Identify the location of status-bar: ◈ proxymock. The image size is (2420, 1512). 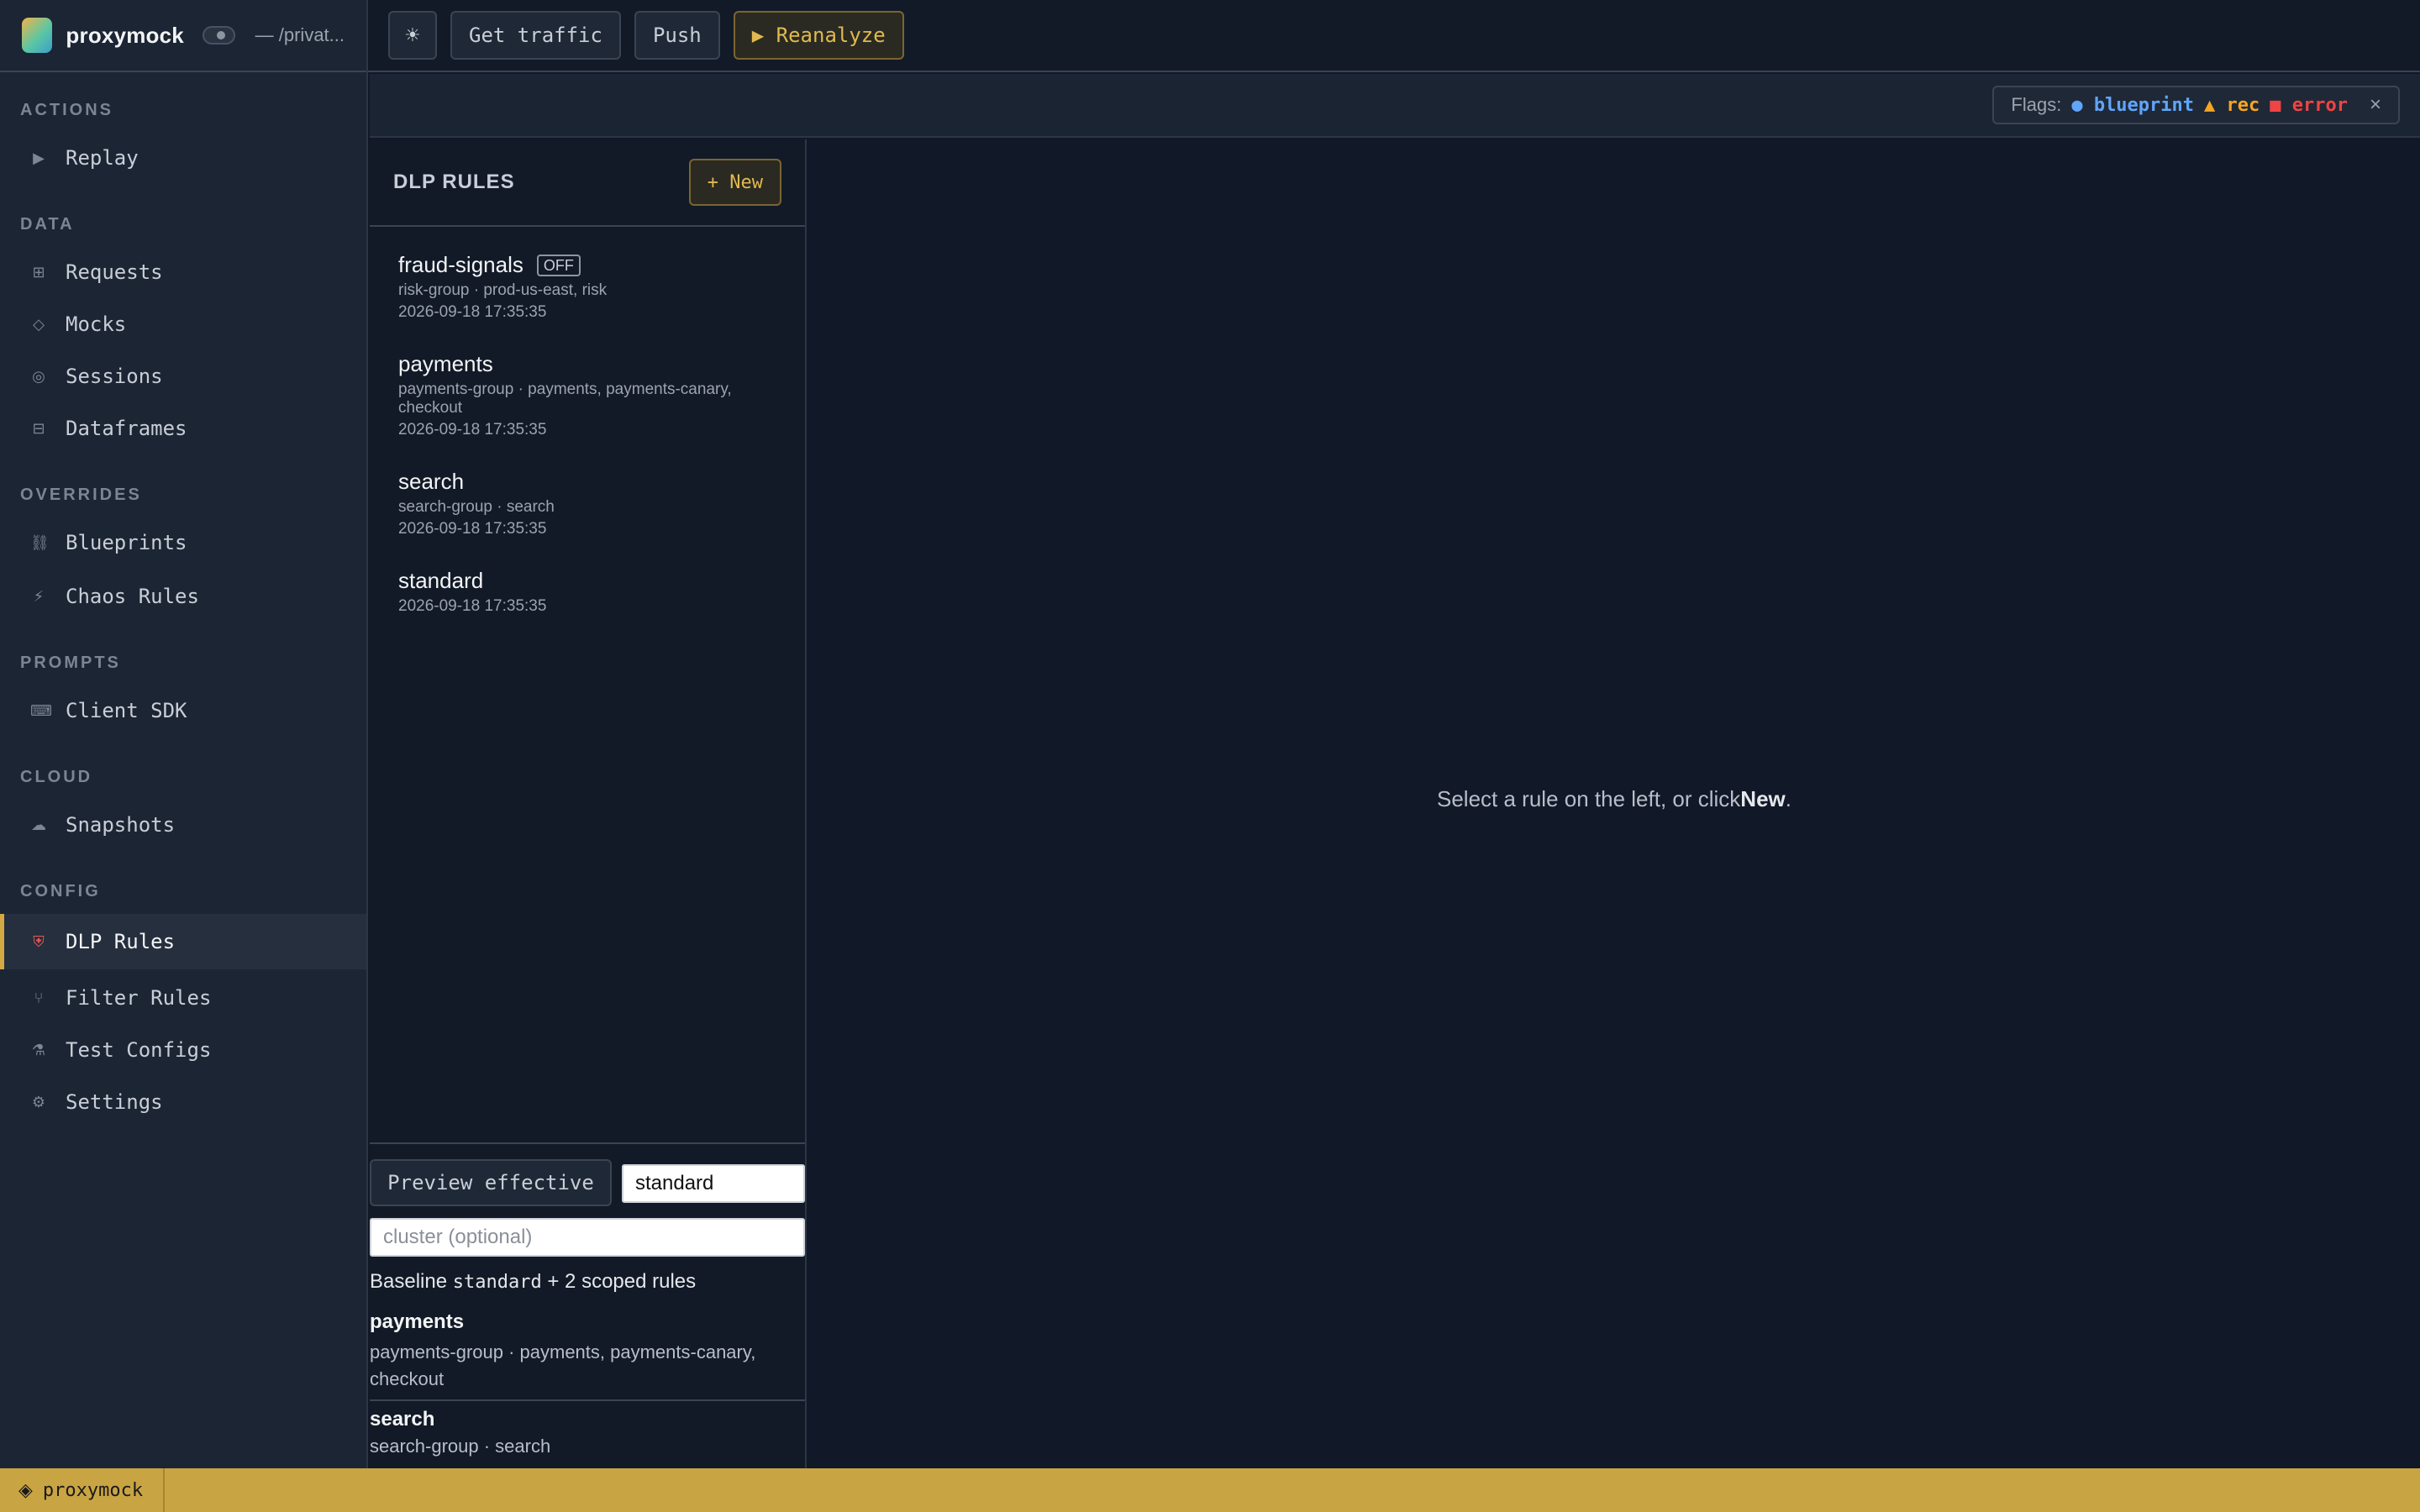
(1210, 1490).